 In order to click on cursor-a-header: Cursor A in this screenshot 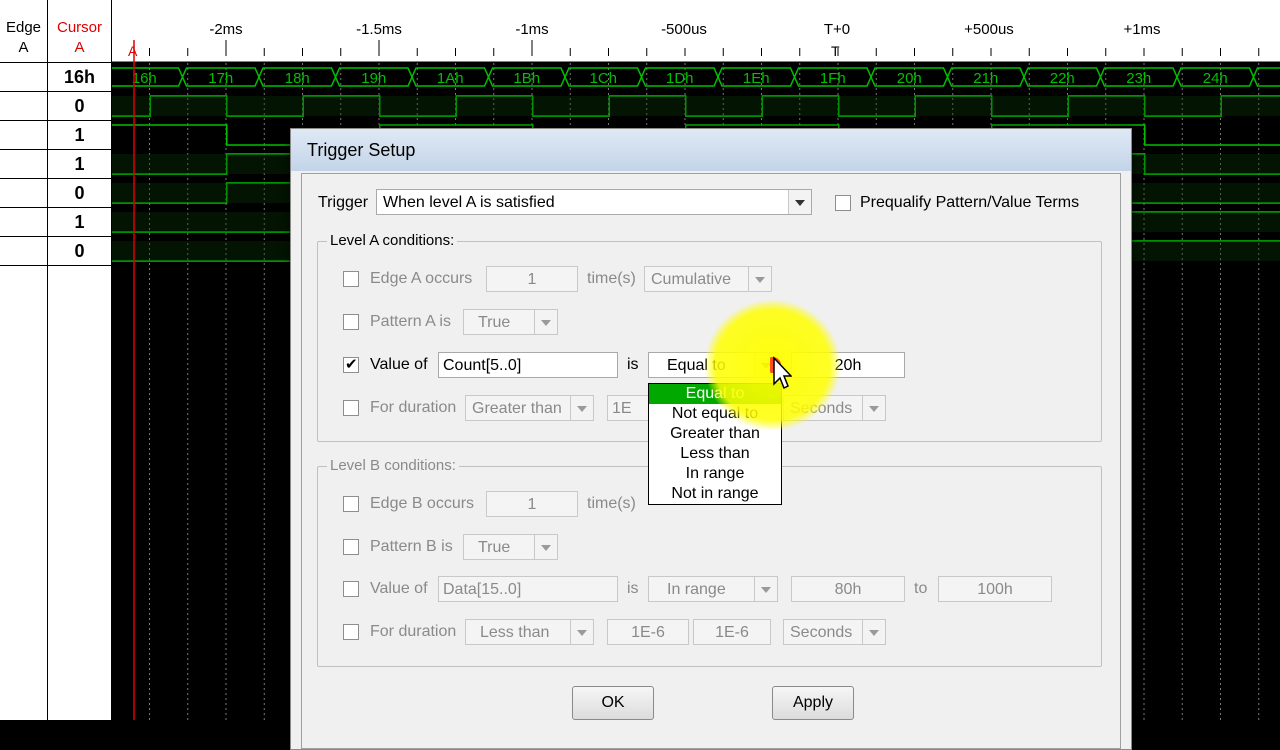, I will do `click(79, 31)`.